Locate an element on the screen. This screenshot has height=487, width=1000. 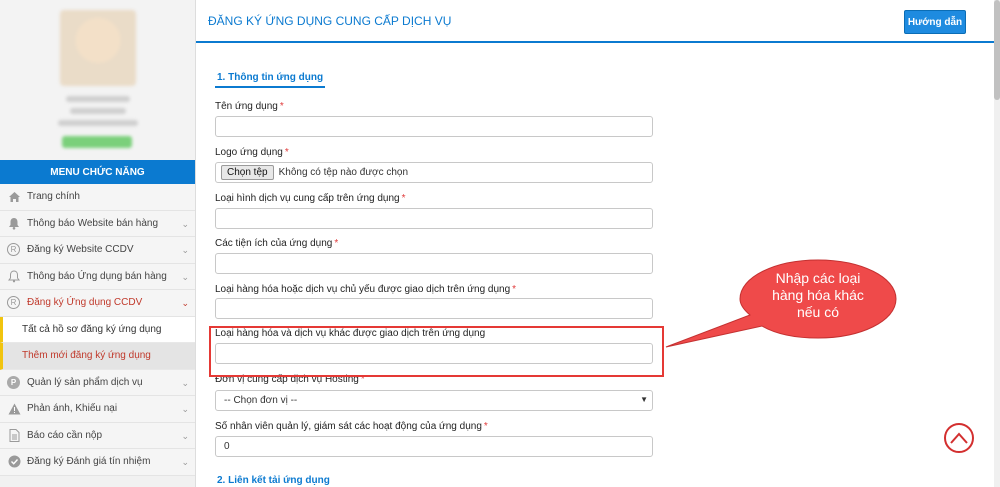
callout-line: hàng hóa khác is located at coordinates (818, 295).